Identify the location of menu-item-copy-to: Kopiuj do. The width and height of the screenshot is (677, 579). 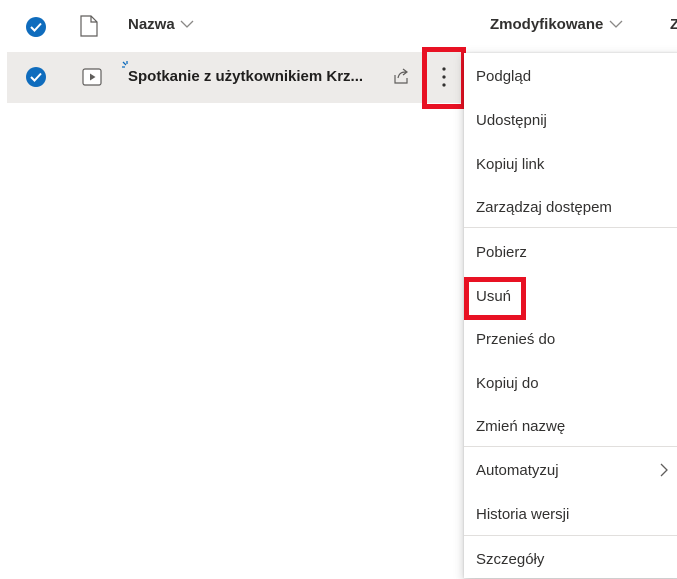
(570, 383).